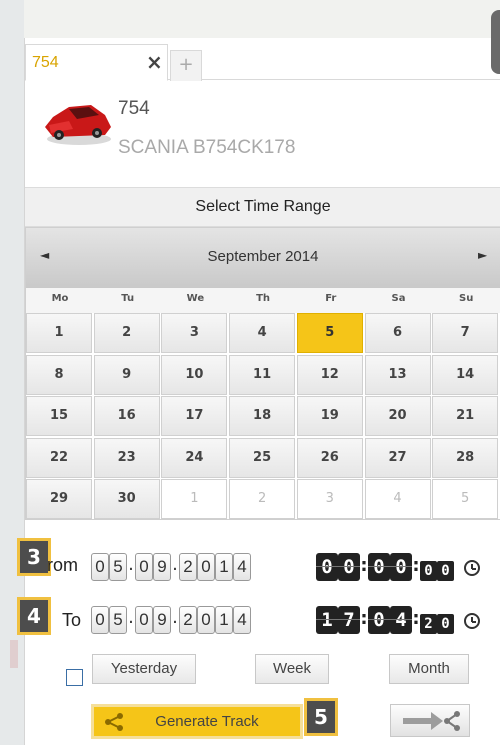 The height and width of the screenshot is (745, 500). Describe the element at coordinates (263, 258) in the screenshot. I see `calendar-header: ◄ September 2014 ►` at that location.